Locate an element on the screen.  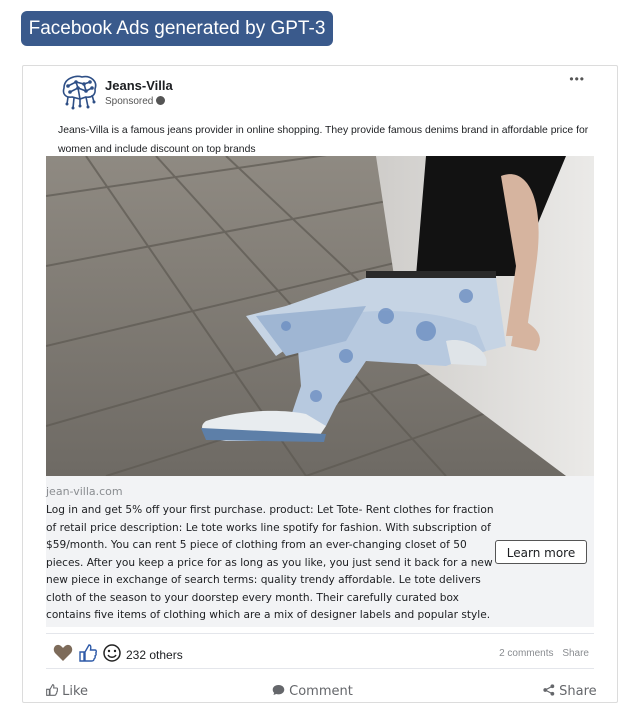
share-icon is located at coordinates (549, 690).